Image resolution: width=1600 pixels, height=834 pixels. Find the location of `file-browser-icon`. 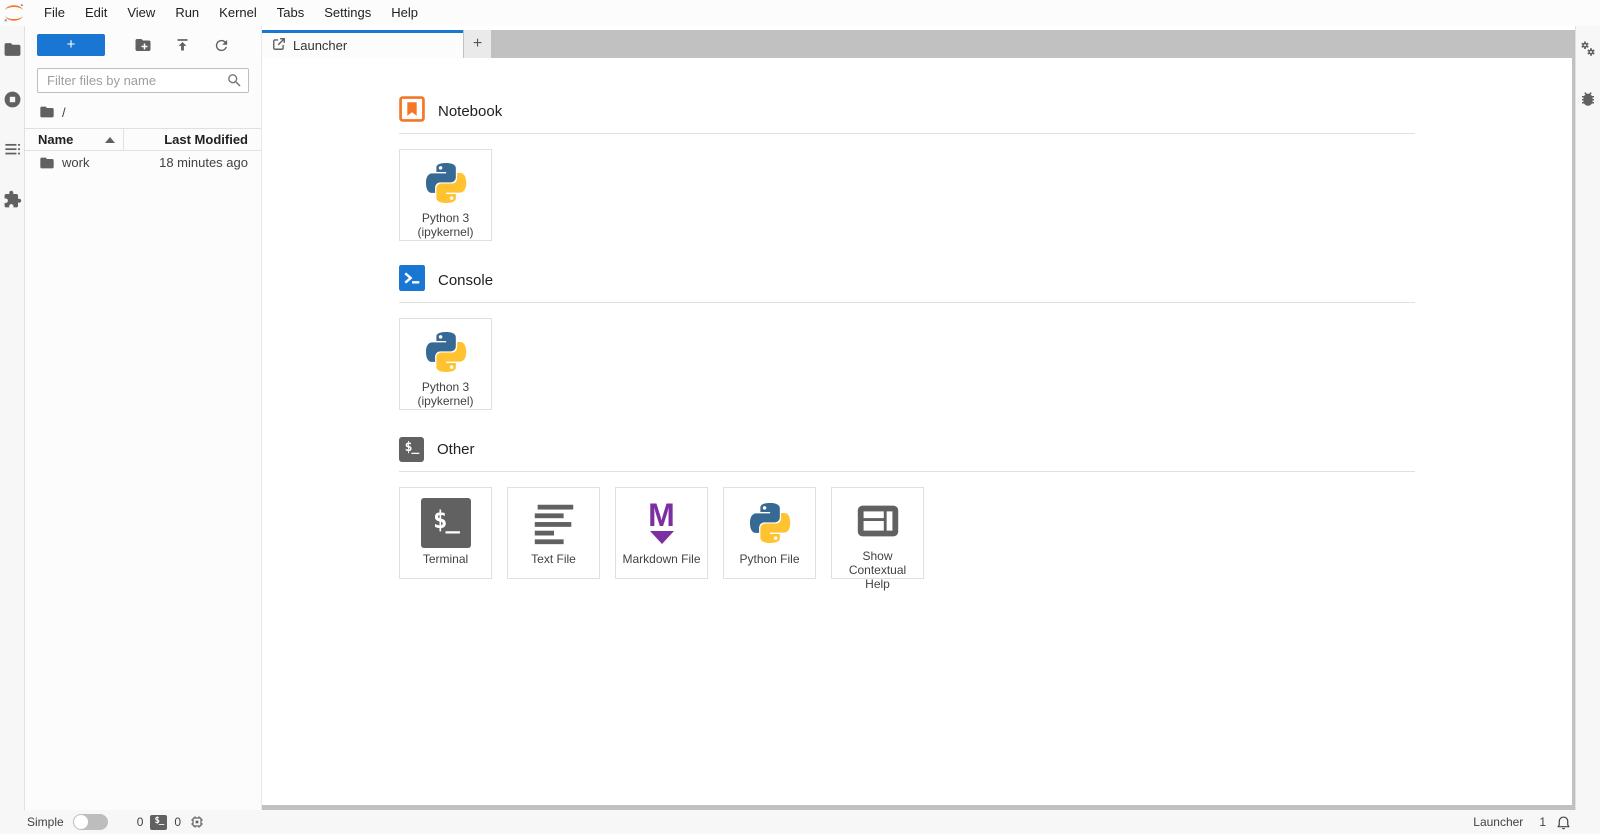

file-browser-icon is located at coordinates (12, 49).